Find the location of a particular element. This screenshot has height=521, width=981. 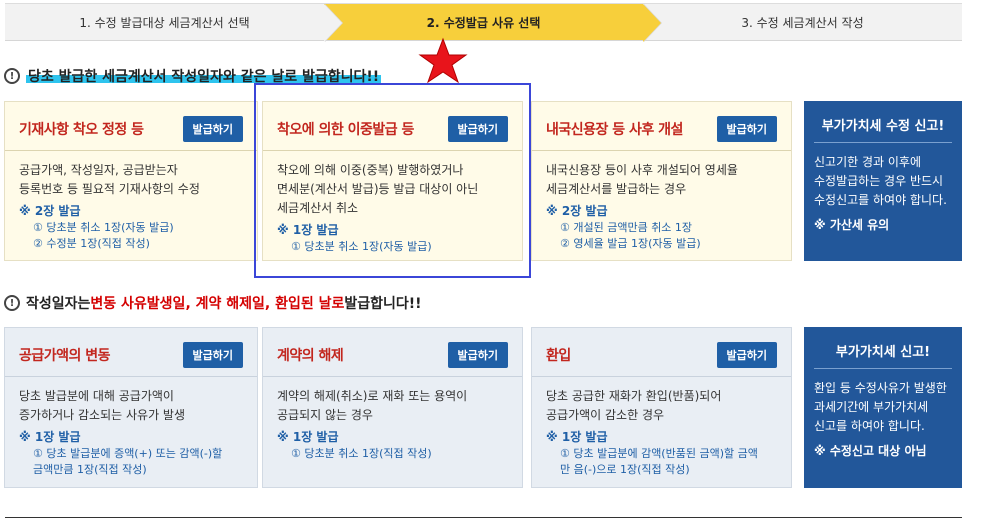

section2-heading: ! 작성일자는 변동 사유발생일, 계약 해제일, 환입된 날로 발급합니다!! is located at coordinates (213, 303).